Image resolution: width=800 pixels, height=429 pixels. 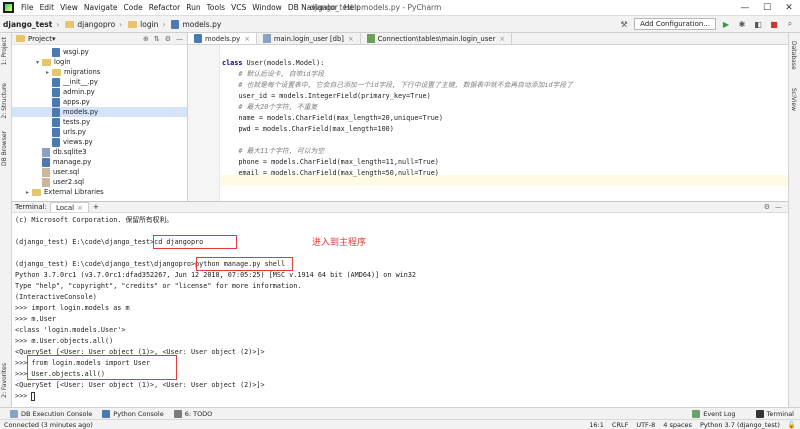 What do you see at coordinates (96, 207) in the screenshot?
I see `add-terminal-icon: +` at bounding box center [96, 207].